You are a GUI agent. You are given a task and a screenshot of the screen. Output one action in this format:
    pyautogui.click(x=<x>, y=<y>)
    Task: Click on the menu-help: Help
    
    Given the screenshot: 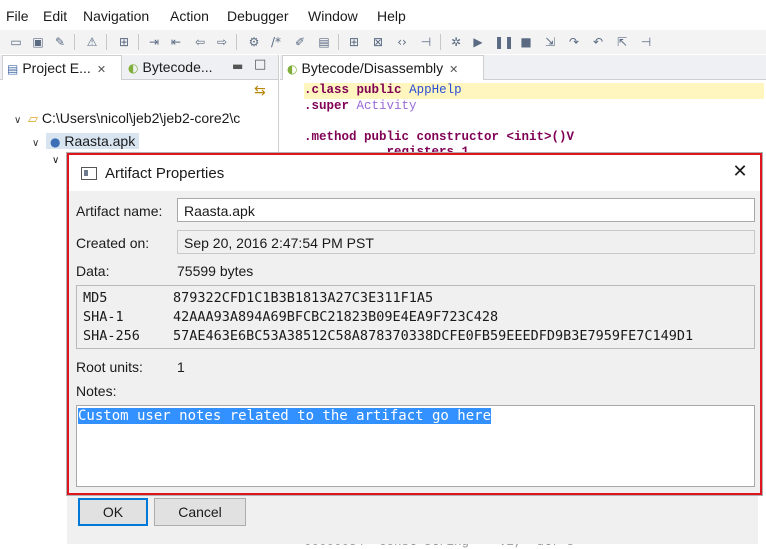 What is the action you would take?
    pyautogui.click(x=391, y=16)
    